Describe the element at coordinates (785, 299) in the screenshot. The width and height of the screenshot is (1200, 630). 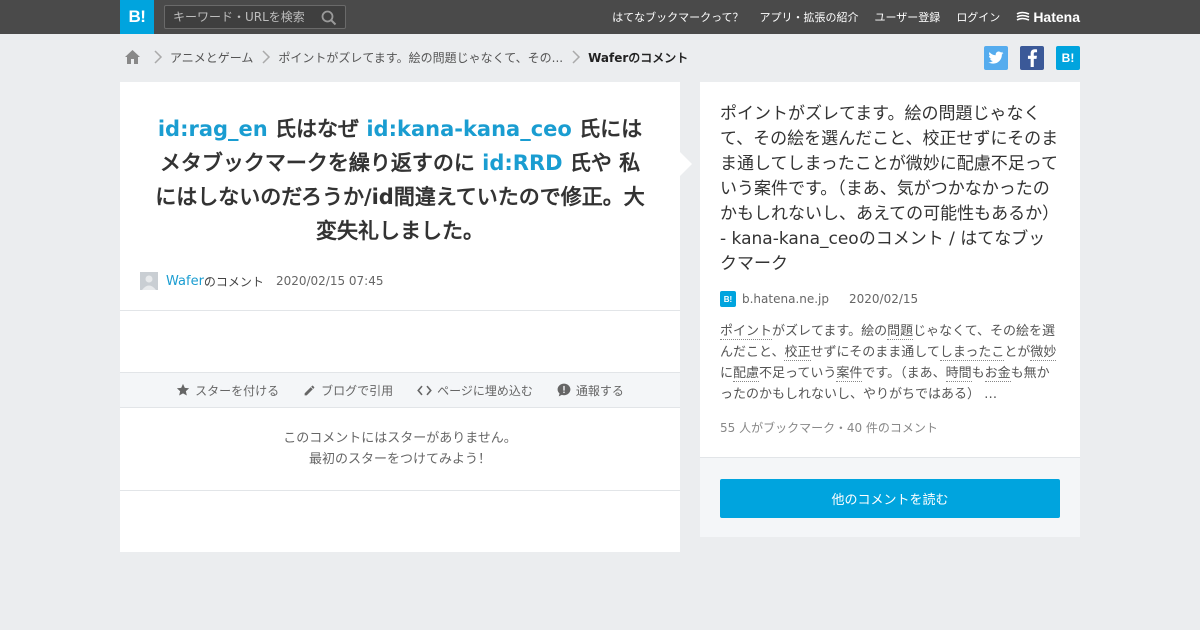
I see `entry-domain: b.hatena.ne.jp` at that location.